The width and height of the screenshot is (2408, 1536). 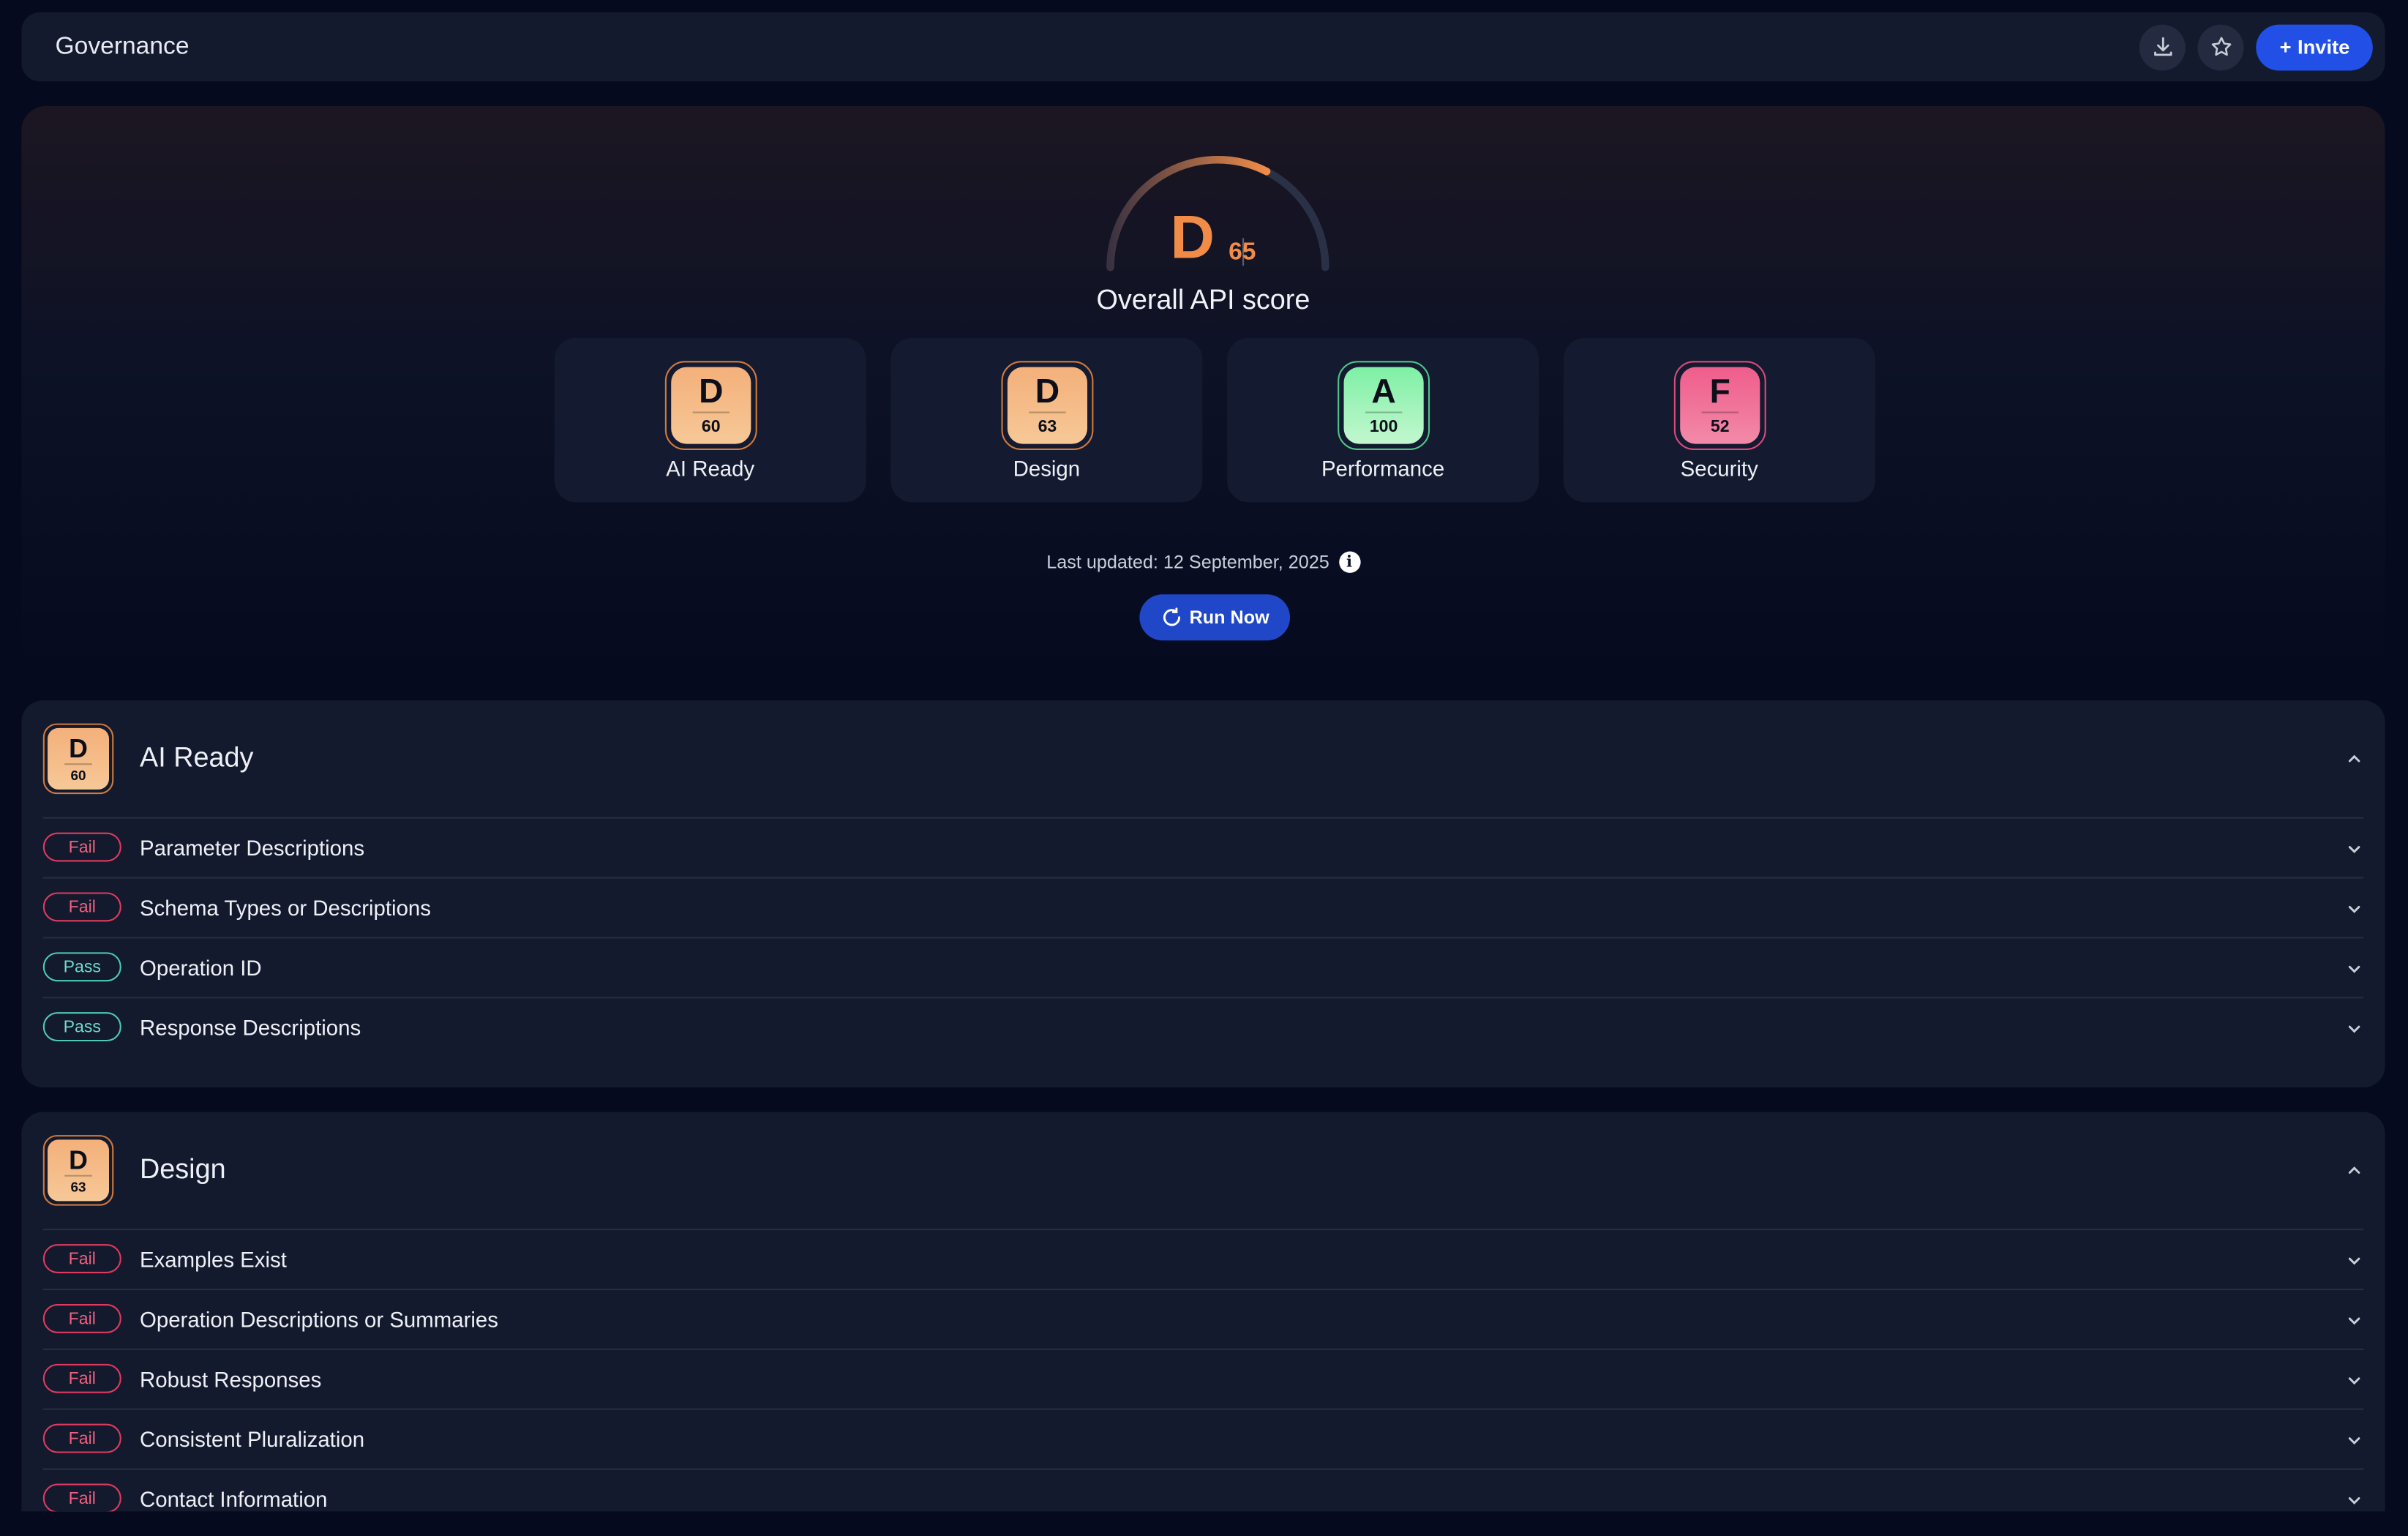 I want to click on download-icon, so click(x=2162, y=46).